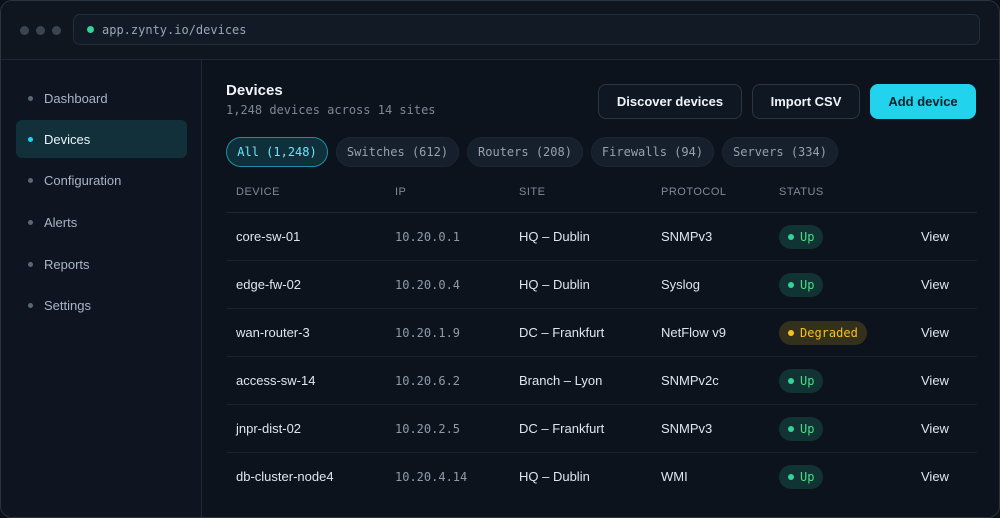  I want to click on sidebar-item-settings: Settings, so click(101, 305).